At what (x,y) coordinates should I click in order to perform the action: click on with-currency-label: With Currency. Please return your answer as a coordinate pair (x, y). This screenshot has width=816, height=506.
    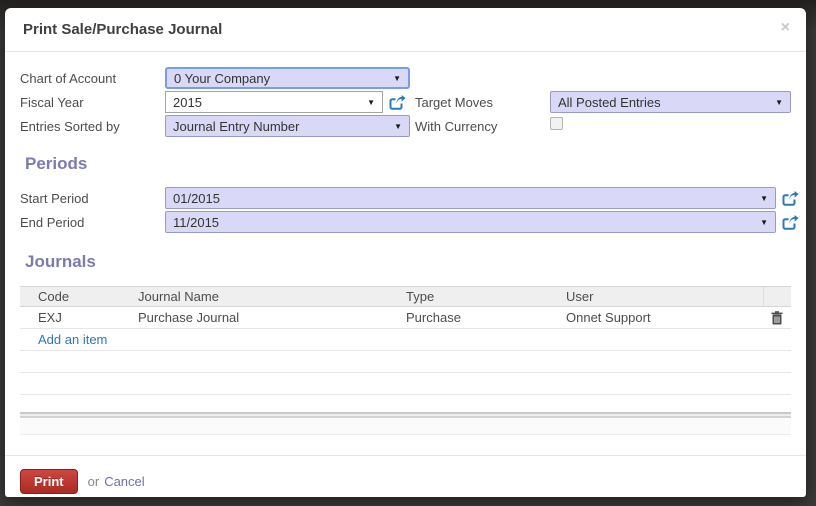
    Looking at the image, I should click on (456, 126).